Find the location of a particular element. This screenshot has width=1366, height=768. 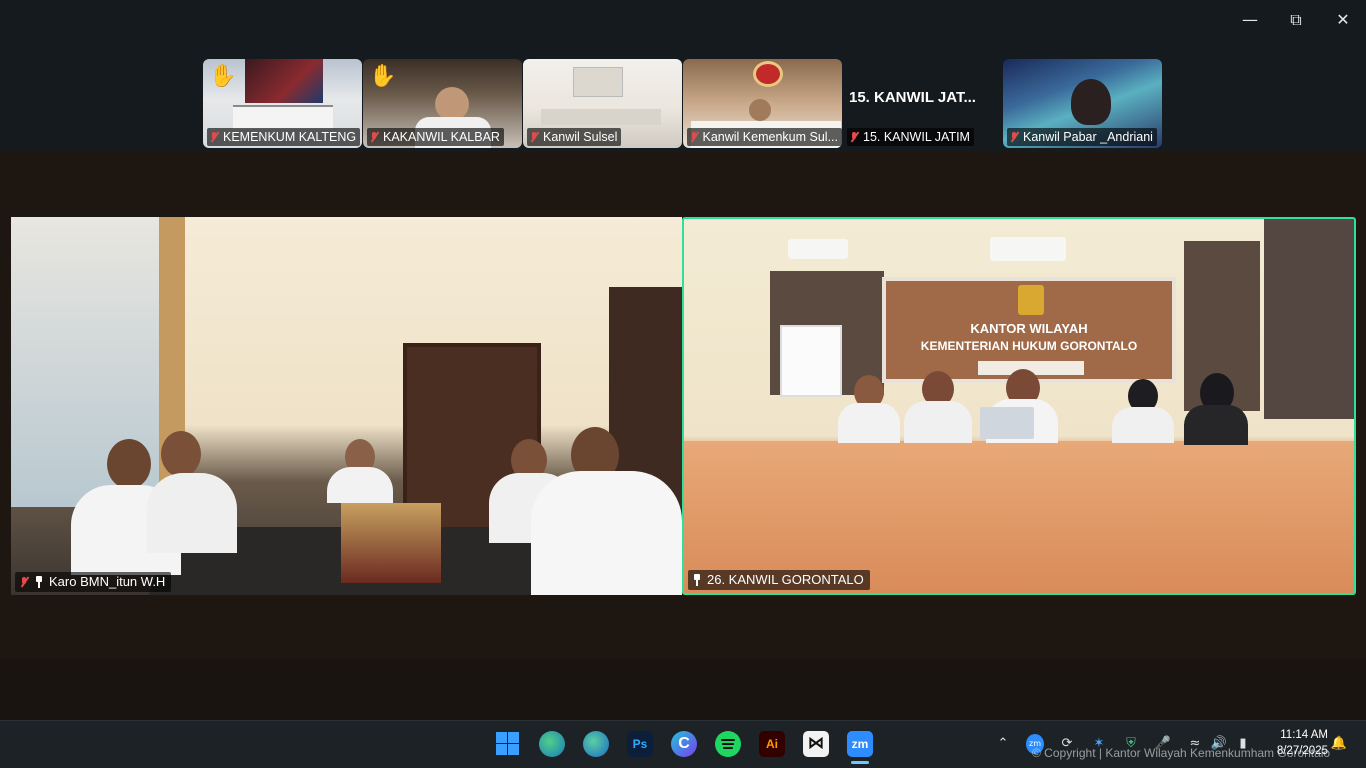

whiteboard is located at coordinates (811, 361).